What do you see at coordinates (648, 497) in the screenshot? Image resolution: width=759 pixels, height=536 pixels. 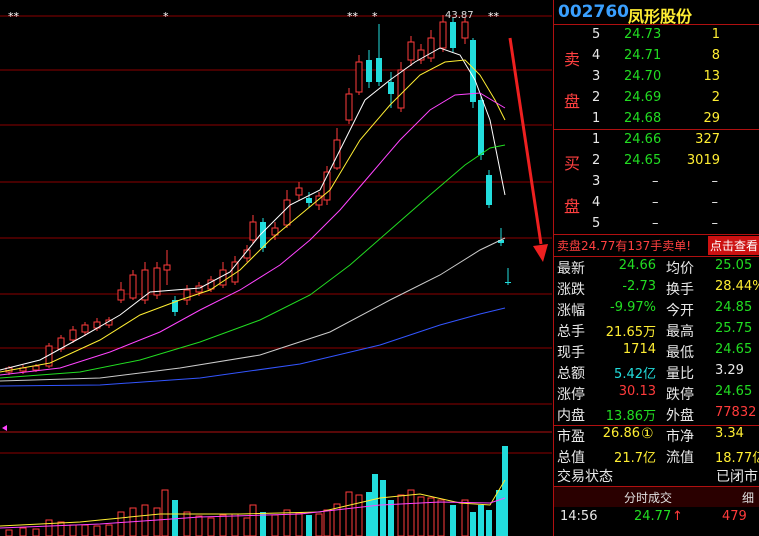 I see `tab-tick-trades: 分时成交` at bounding box center [648, 497].